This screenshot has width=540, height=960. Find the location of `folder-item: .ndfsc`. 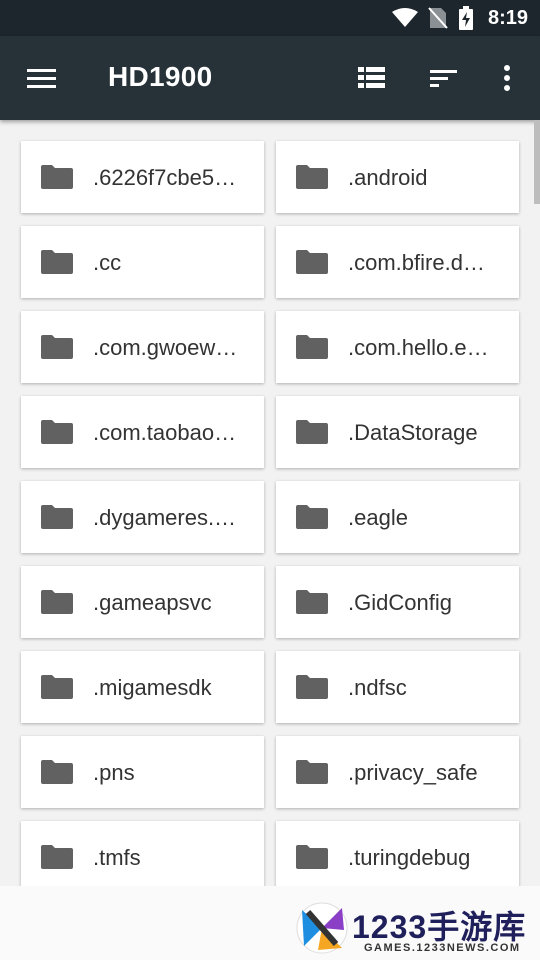

folder-item: .ndfsc is located at coordinates (397, 687).